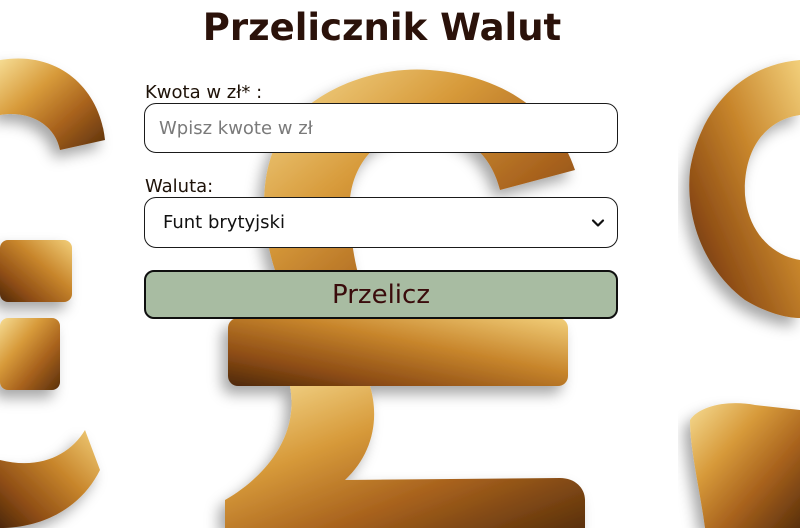 The width and height of the screenshot is (800, 528). What do you see at coordinates (224, 222) in the screenshot?
I see `currency-selected-value: Funt brytyjski` at bounding box center [224, 222].